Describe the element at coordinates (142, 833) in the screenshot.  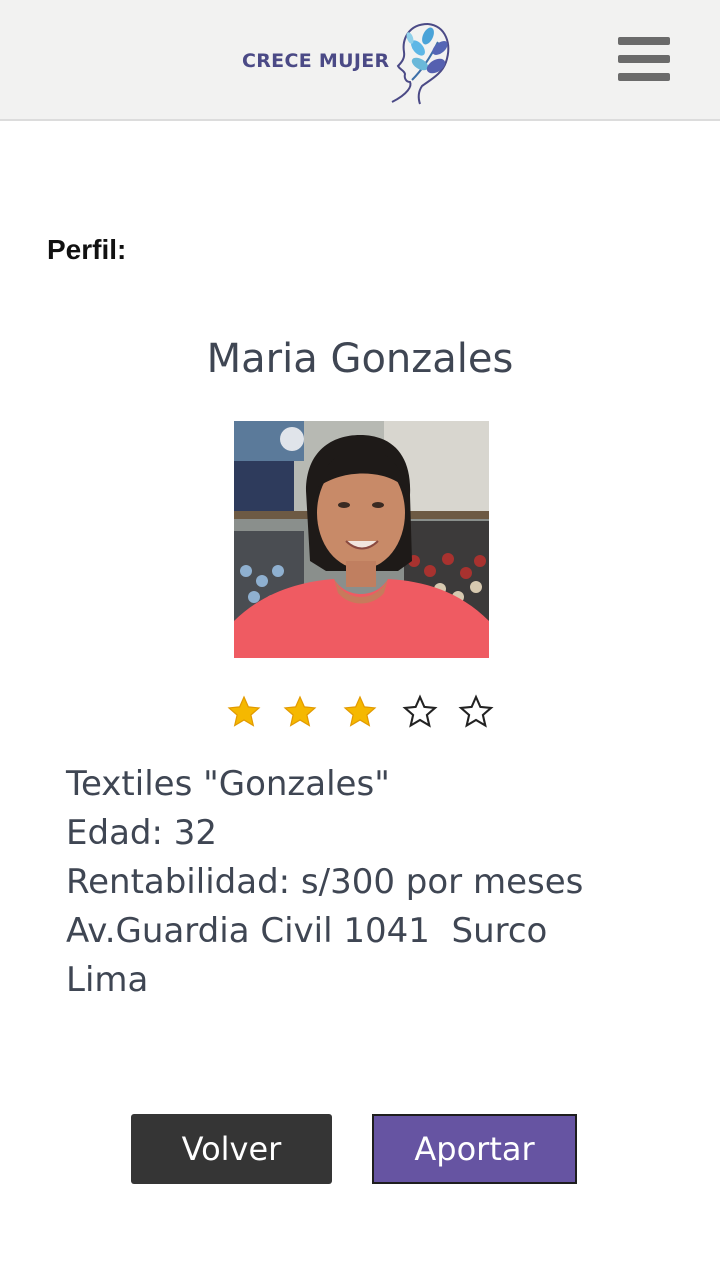
I see `age-text: Edad: 32` at that location.